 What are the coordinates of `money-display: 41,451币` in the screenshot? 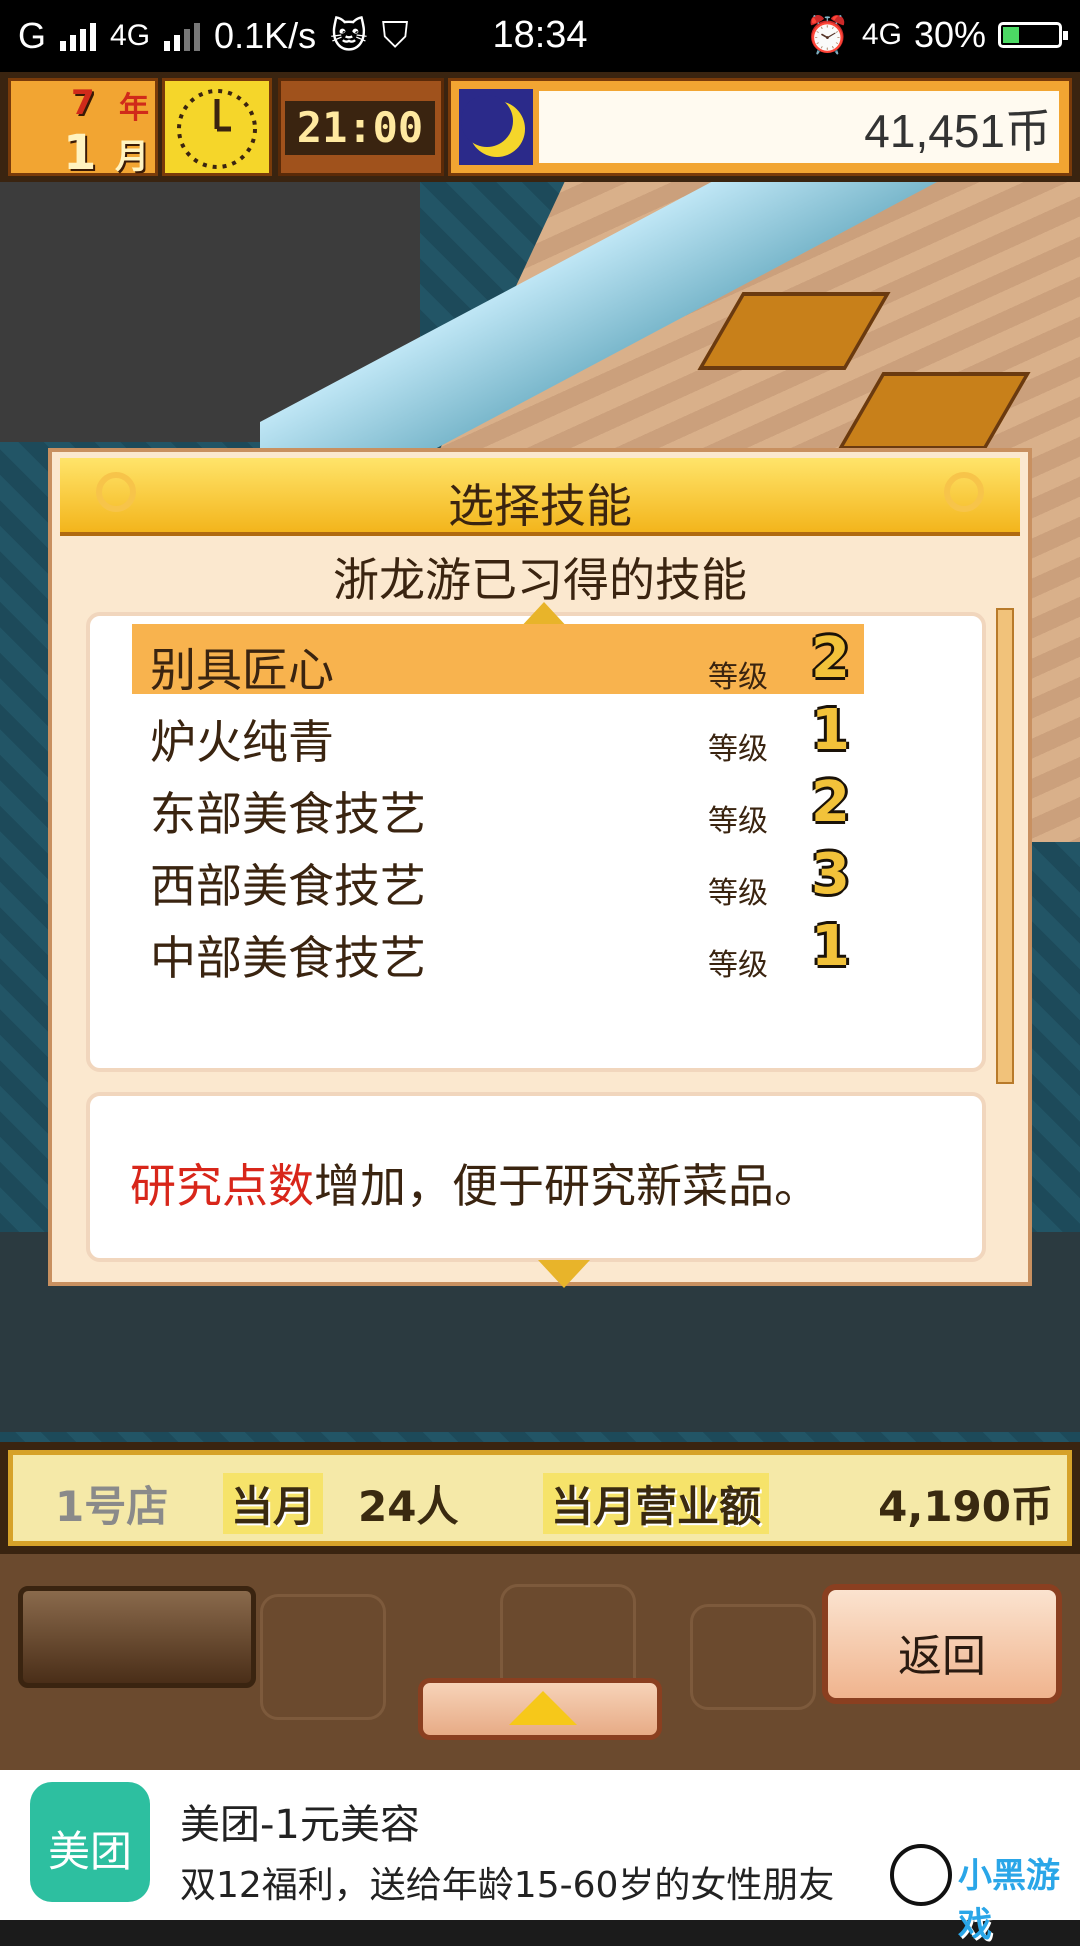 It's located at (760, 127).